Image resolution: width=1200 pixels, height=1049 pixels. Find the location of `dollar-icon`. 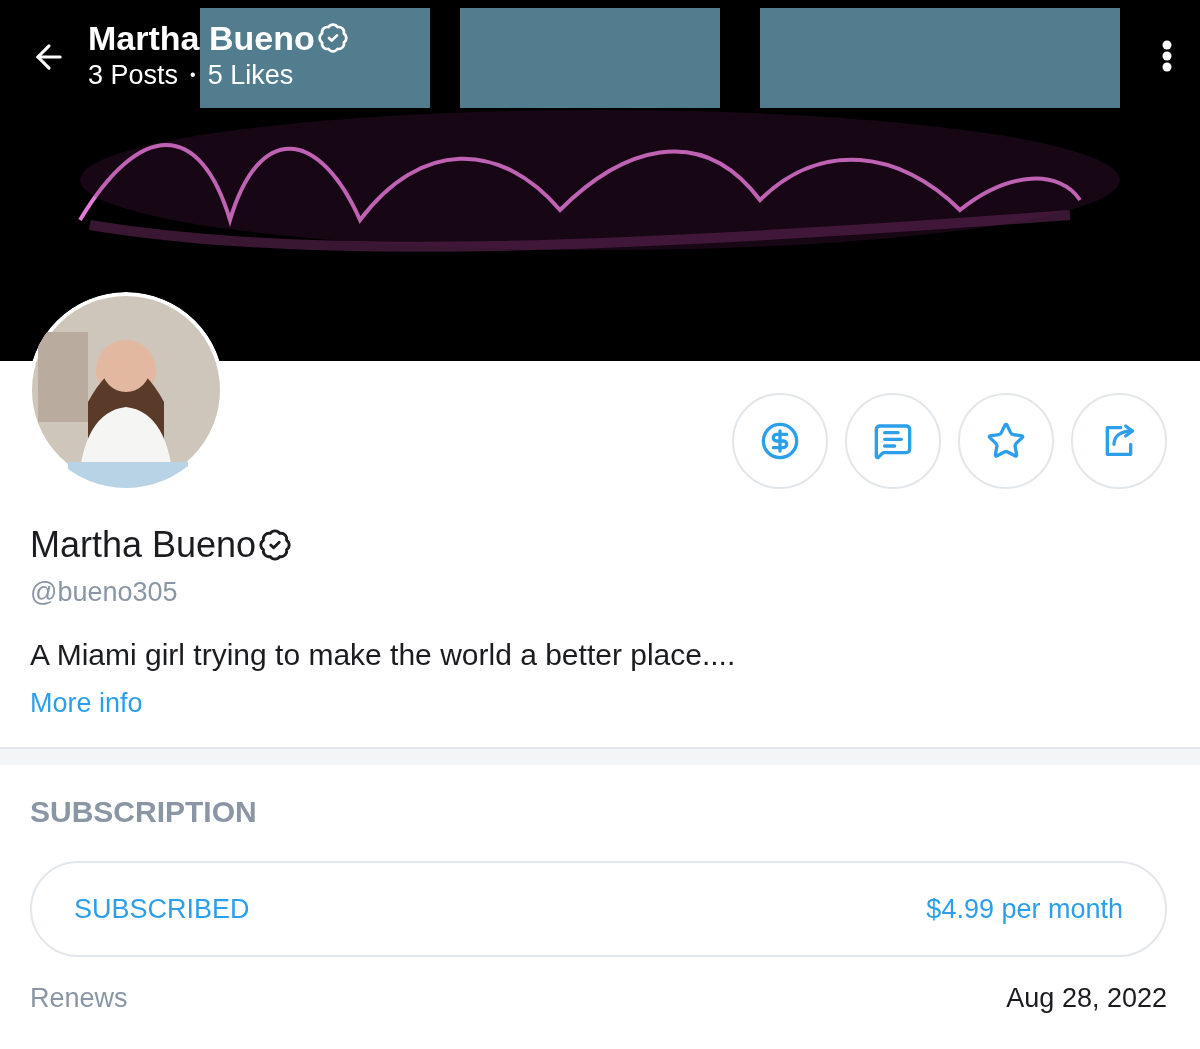

dollar-icon is located at coordinates (780, 441).